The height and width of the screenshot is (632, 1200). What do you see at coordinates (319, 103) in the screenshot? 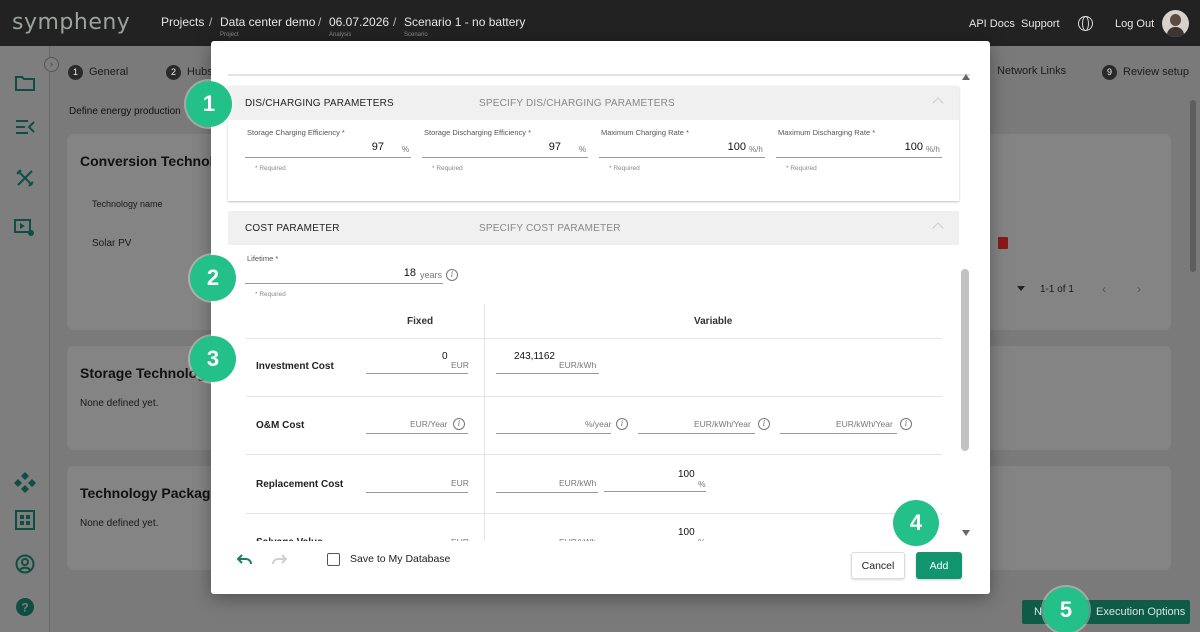
I see `section-title: DIS/CHARGING PARAMETERS` at bounding box center [319, 103].